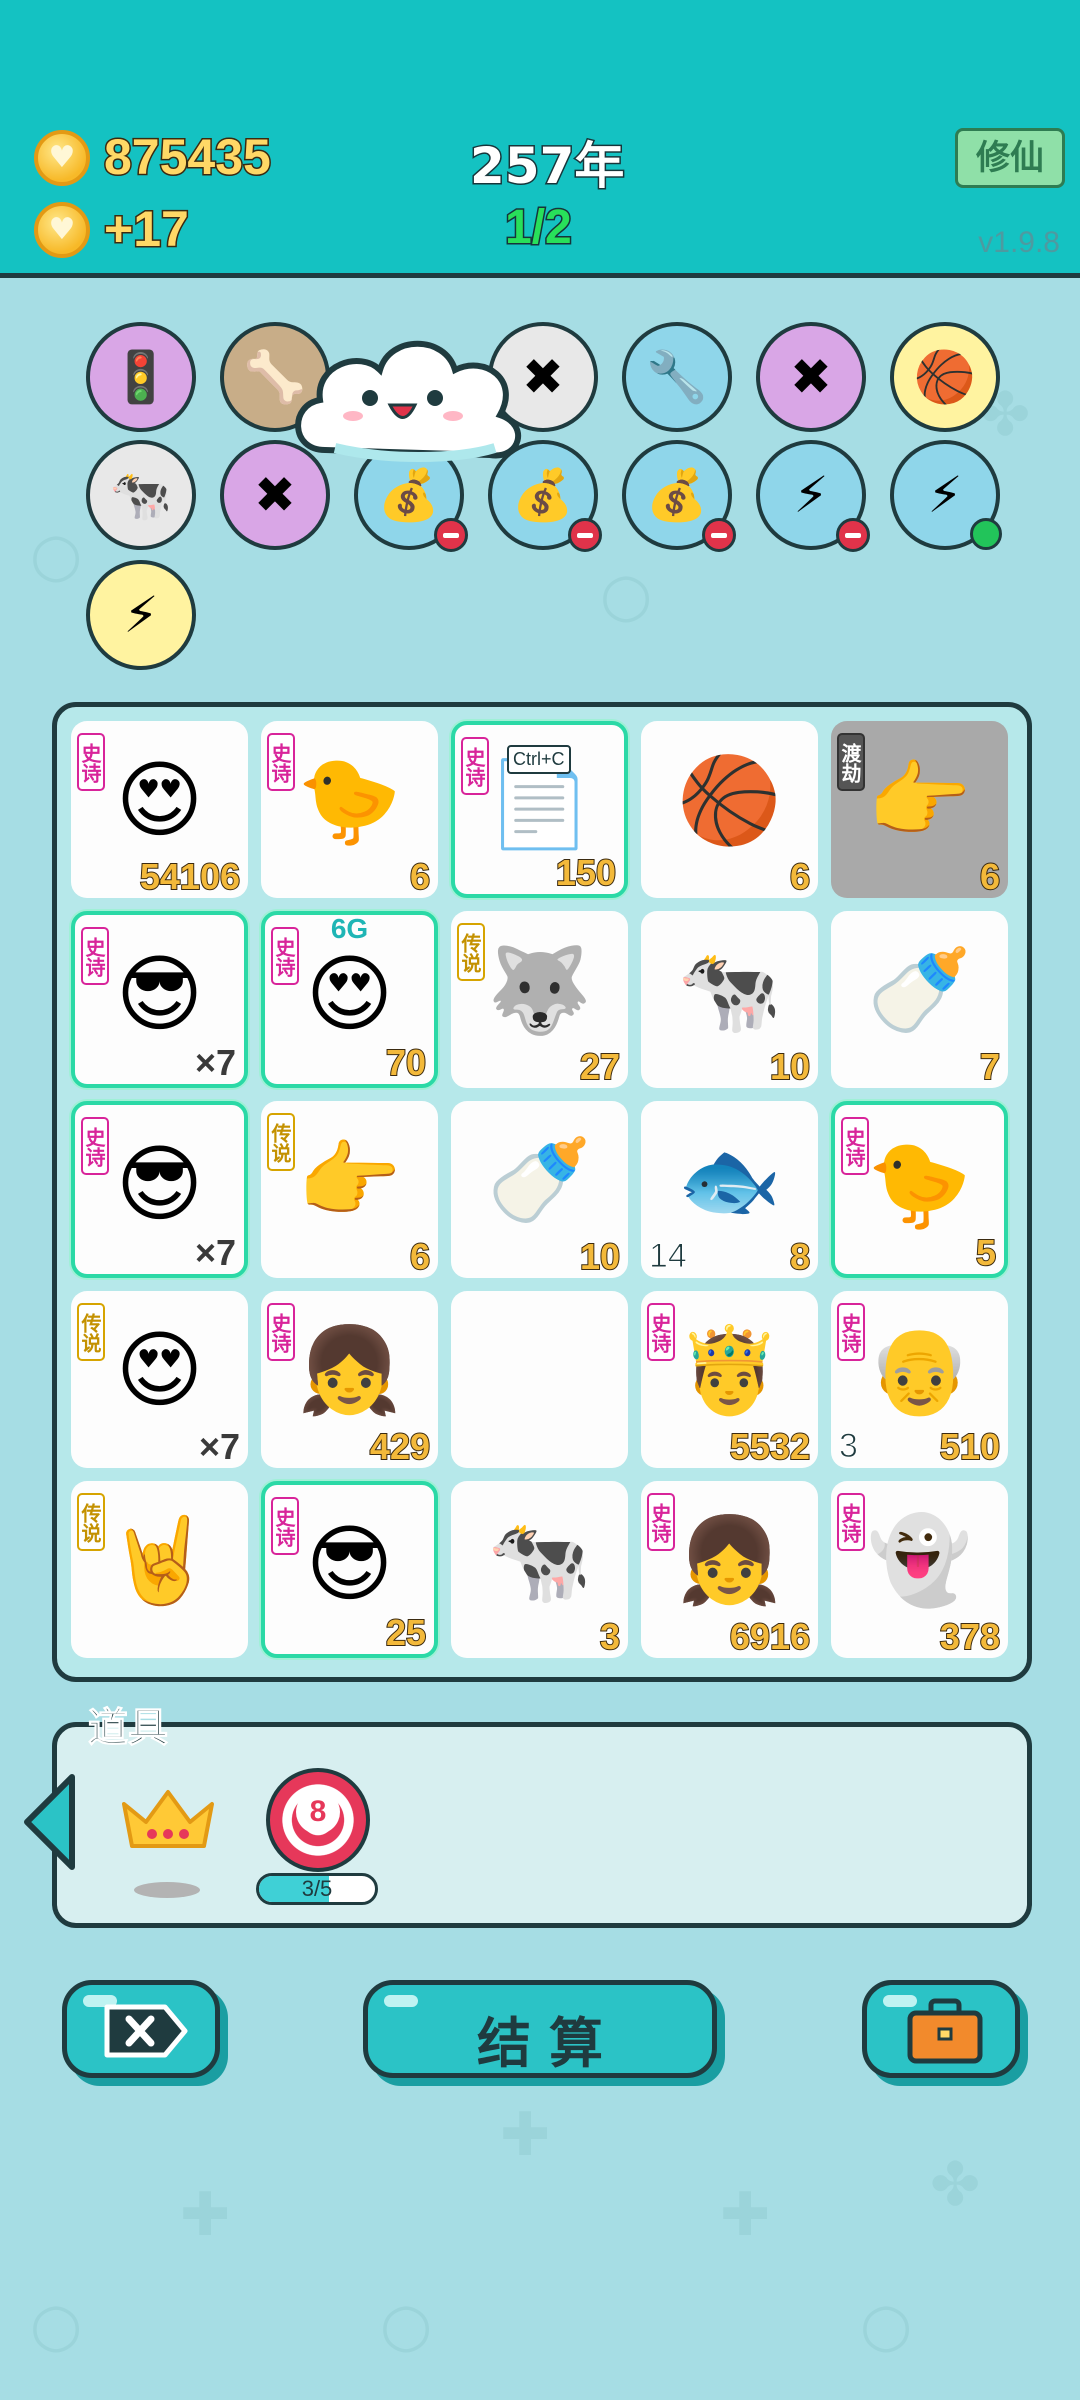 The height and width of the screenshot is (2400, 1080). I want to click on card-value: 25, so click(406, 1632).